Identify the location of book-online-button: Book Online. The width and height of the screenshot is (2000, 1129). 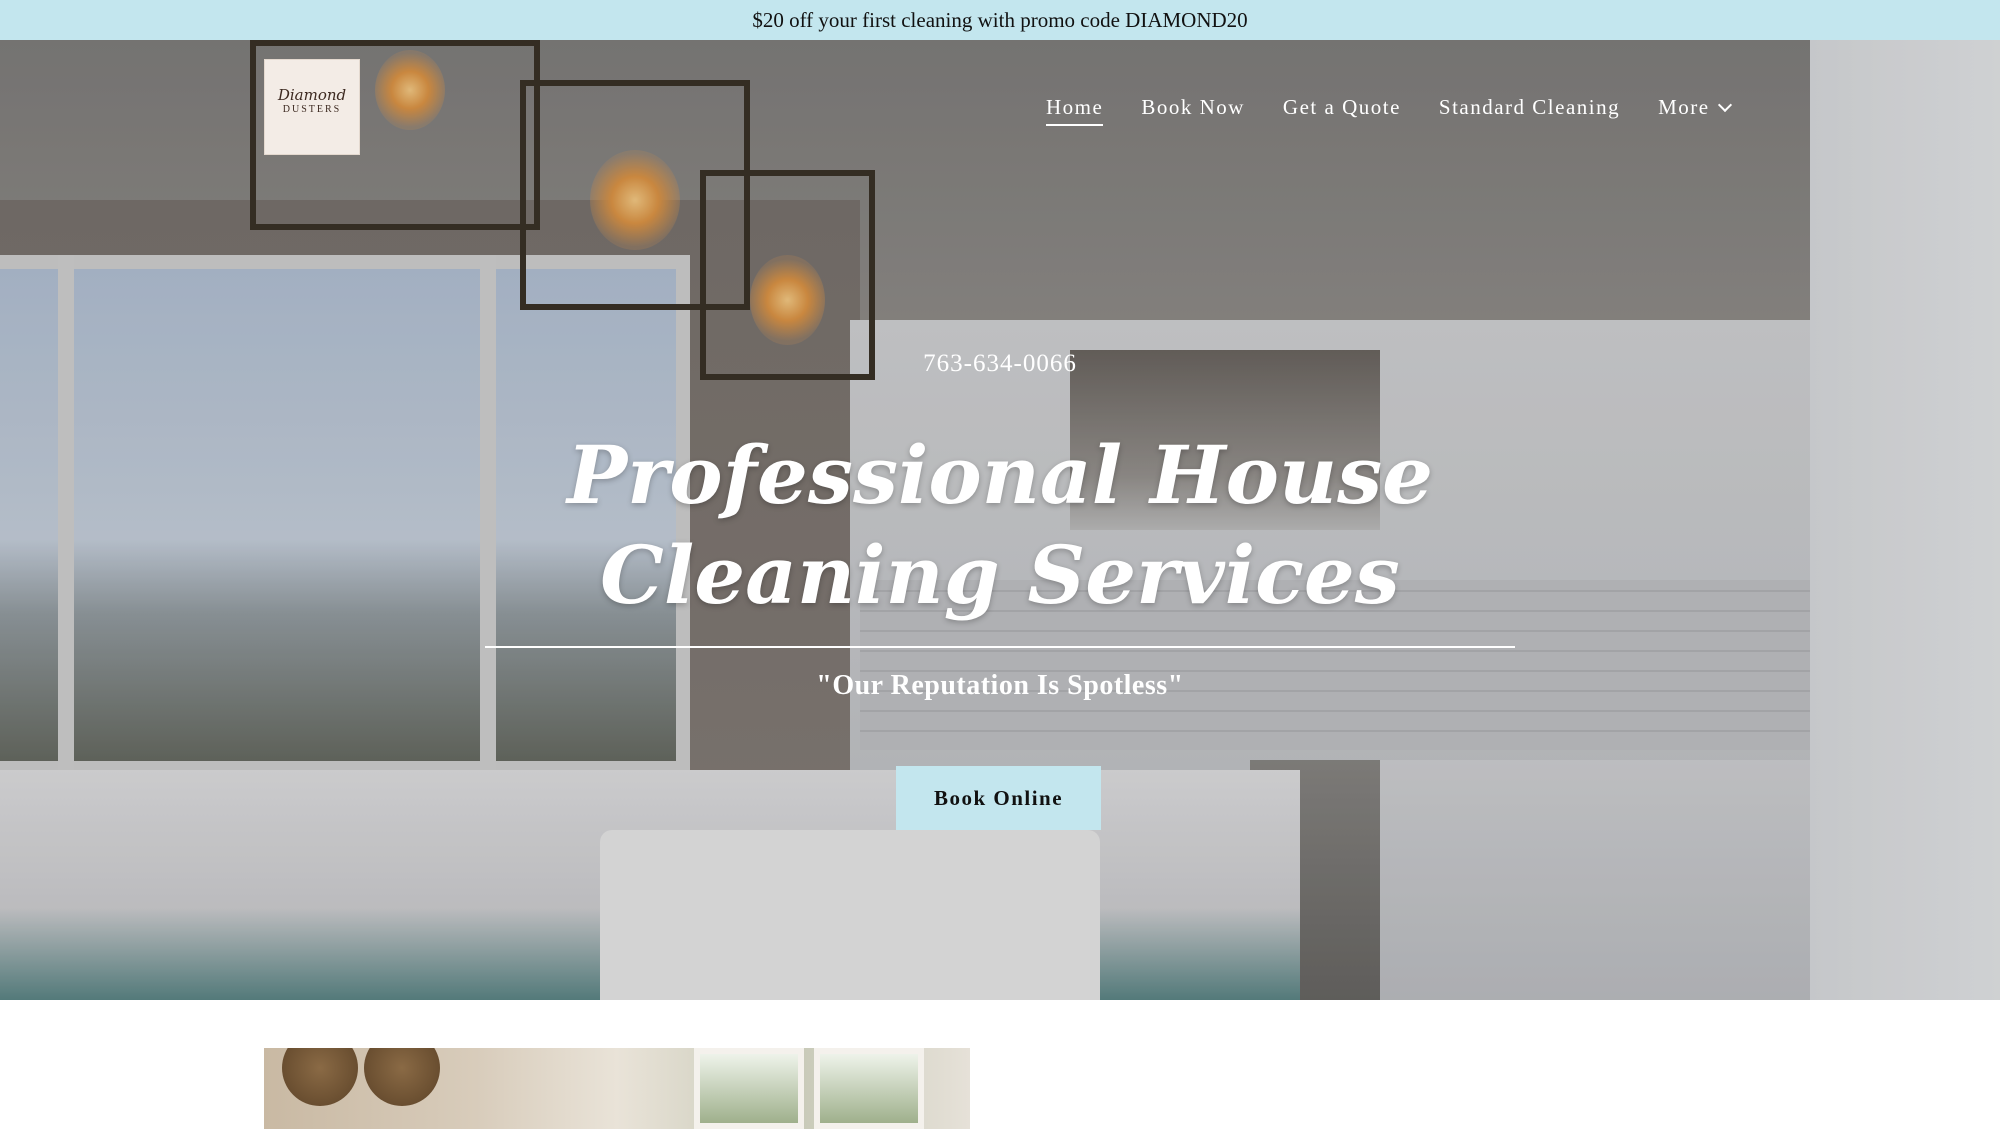
(998, 798).